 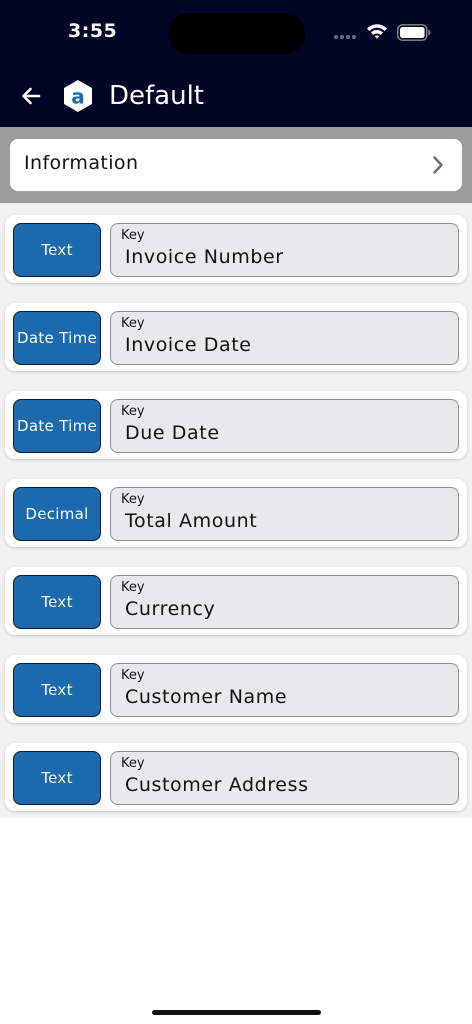 What do you see at coordinates (284, 602) in the screenshot?
I see `key-input: Key Currency` at bounding box center [284, 602].